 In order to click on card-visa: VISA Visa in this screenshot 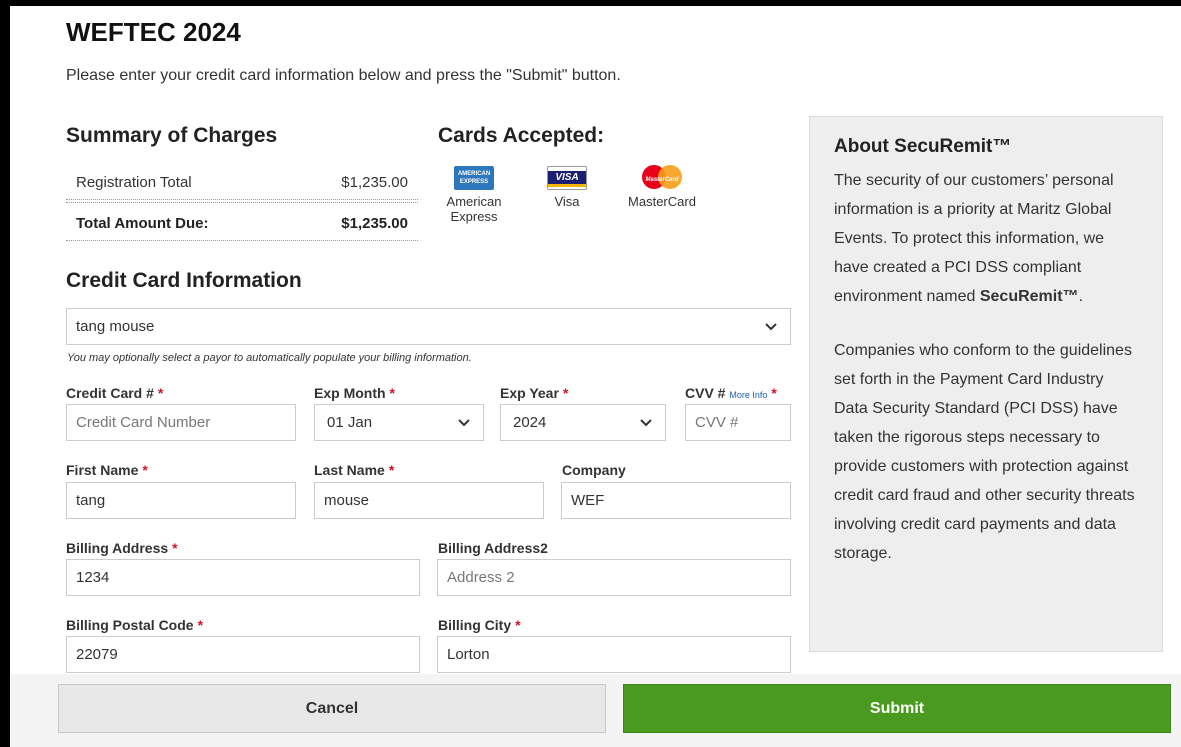, I will do `click(567, 187)`.